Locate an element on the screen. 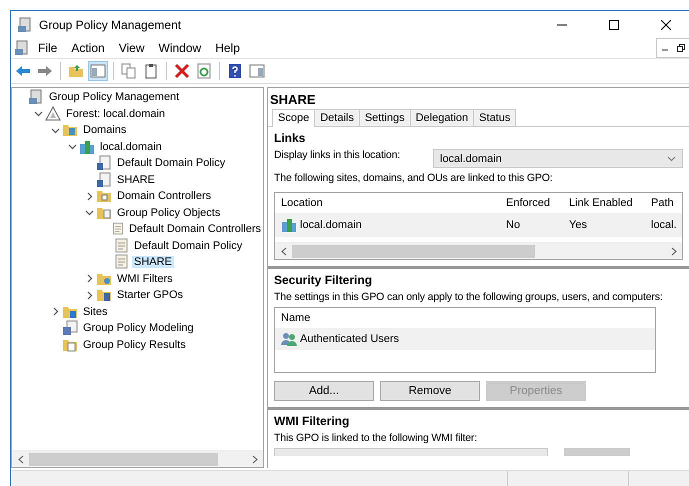 This screenshot has height=486, width=689. section-heading: WMI Filtering is located at coordinates (312, 421).